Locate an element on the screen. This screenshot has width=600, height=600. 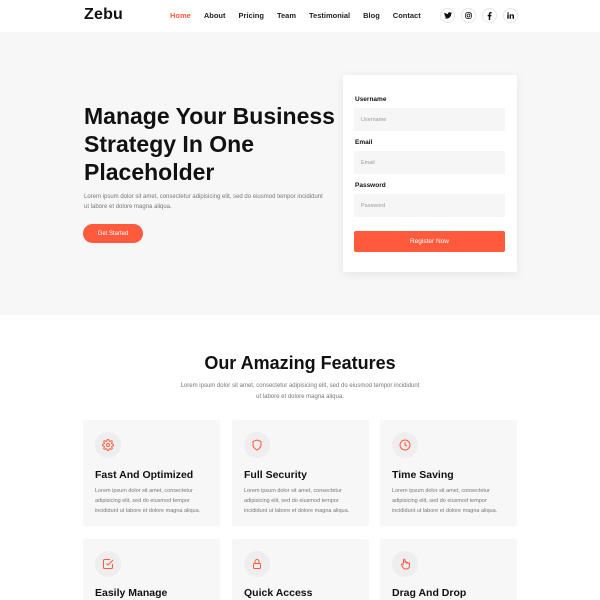
instagram-icon is located at coordinates (468, 15).